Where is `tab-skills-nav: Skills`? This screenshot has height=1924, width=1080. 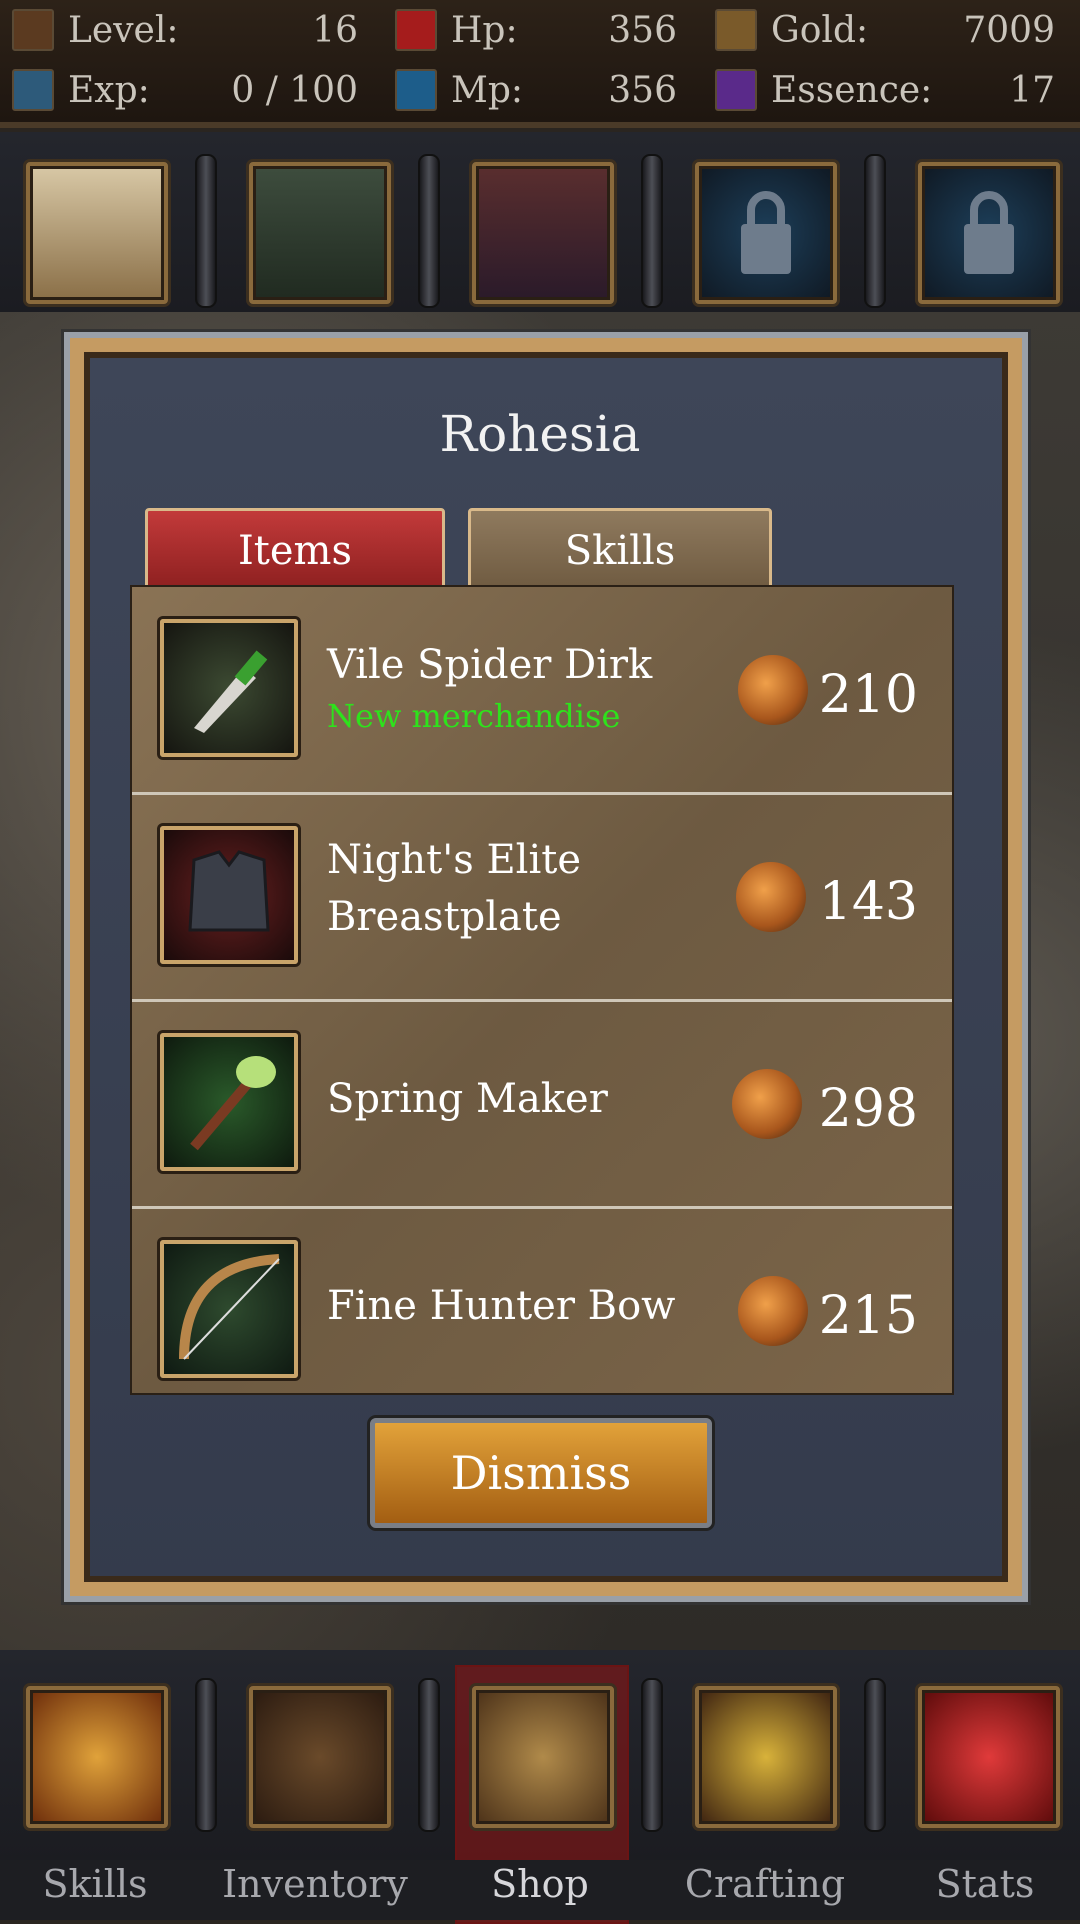
tab-skills-nav: Skills is located at coordinates (95, 1884).